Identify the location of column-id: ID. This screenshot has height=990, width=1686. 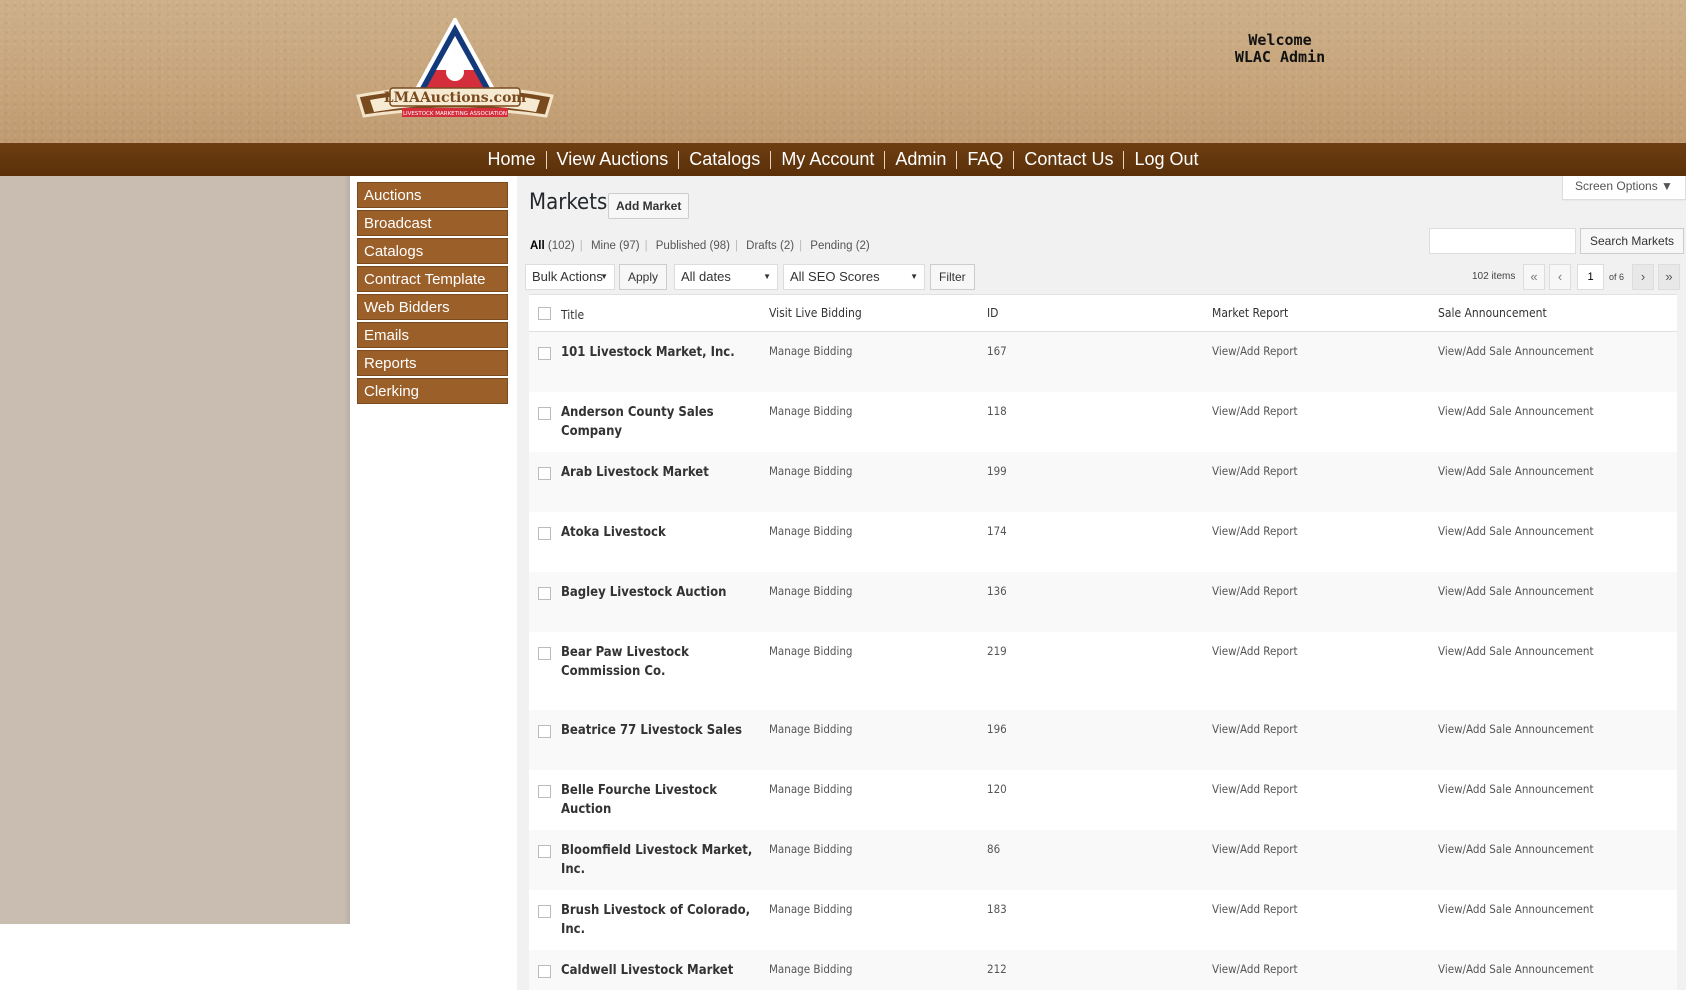
(993, 313).